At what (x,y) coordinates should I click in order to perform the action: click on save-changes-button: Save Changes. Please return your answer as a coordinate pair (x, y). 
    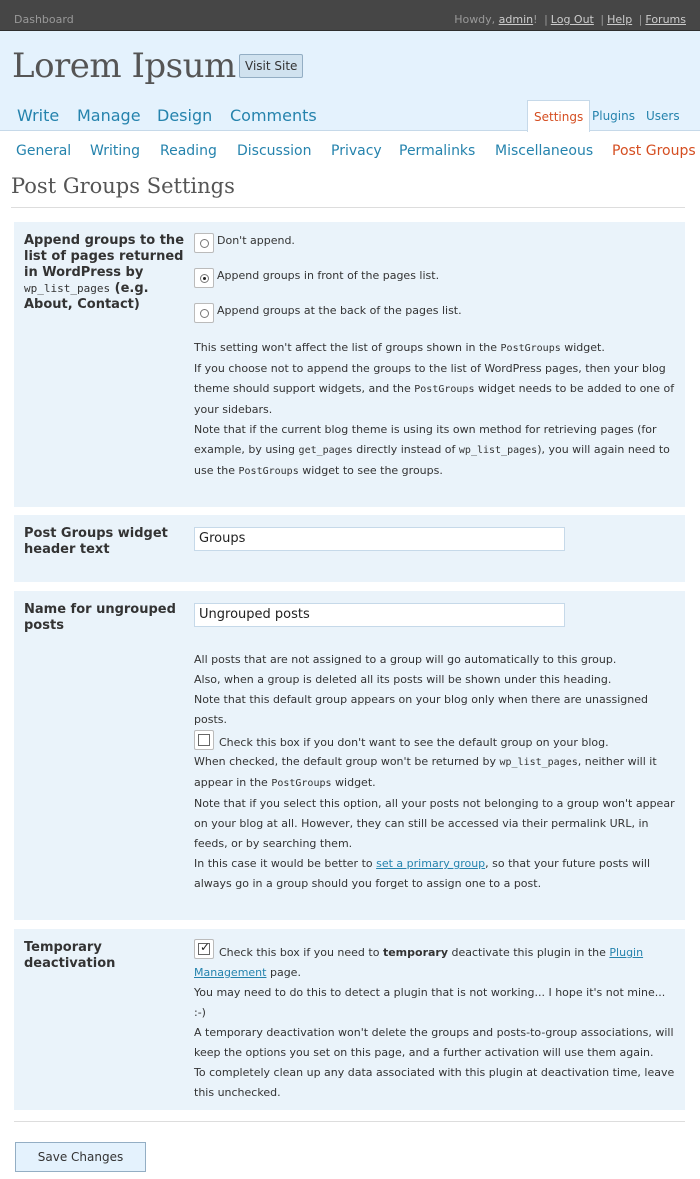
    Looking at the image, I should click on (80, 1157).